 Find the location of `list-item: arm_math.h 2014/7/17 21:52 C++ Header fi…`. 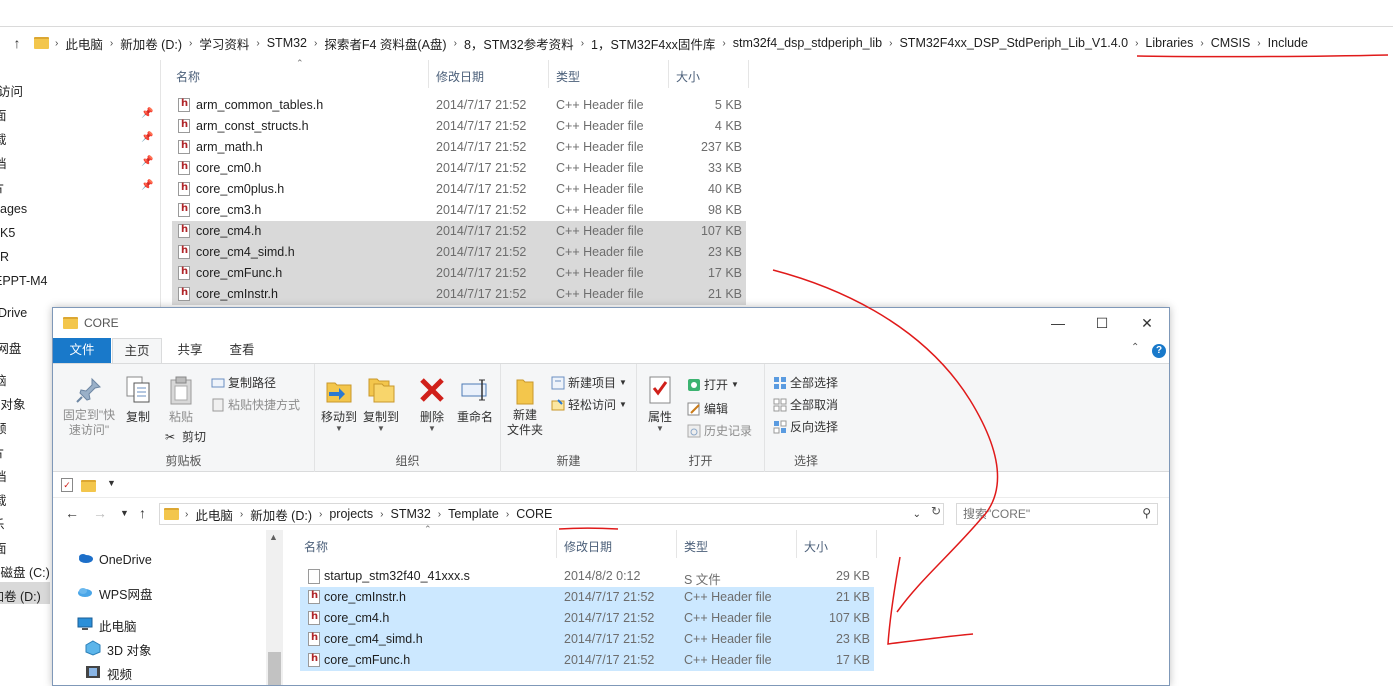

list-item: arm_math.h 2014/7/17 21:52 C++ Header fi… is located at coordinates (459, 147).